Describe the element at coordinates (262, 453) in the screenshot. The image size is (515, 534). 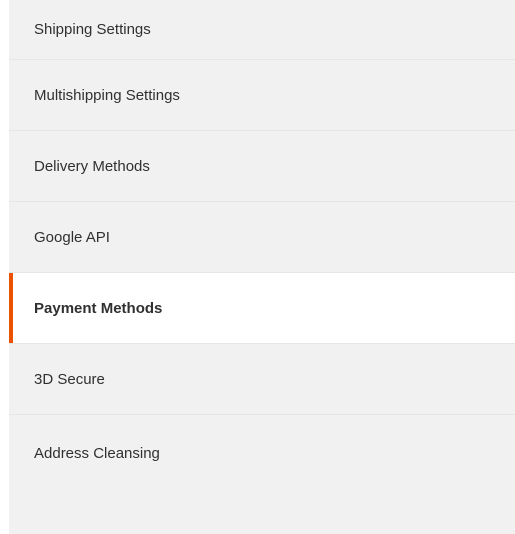
I see `nav-item-address-cleansing: Address Cleansing` at that location.